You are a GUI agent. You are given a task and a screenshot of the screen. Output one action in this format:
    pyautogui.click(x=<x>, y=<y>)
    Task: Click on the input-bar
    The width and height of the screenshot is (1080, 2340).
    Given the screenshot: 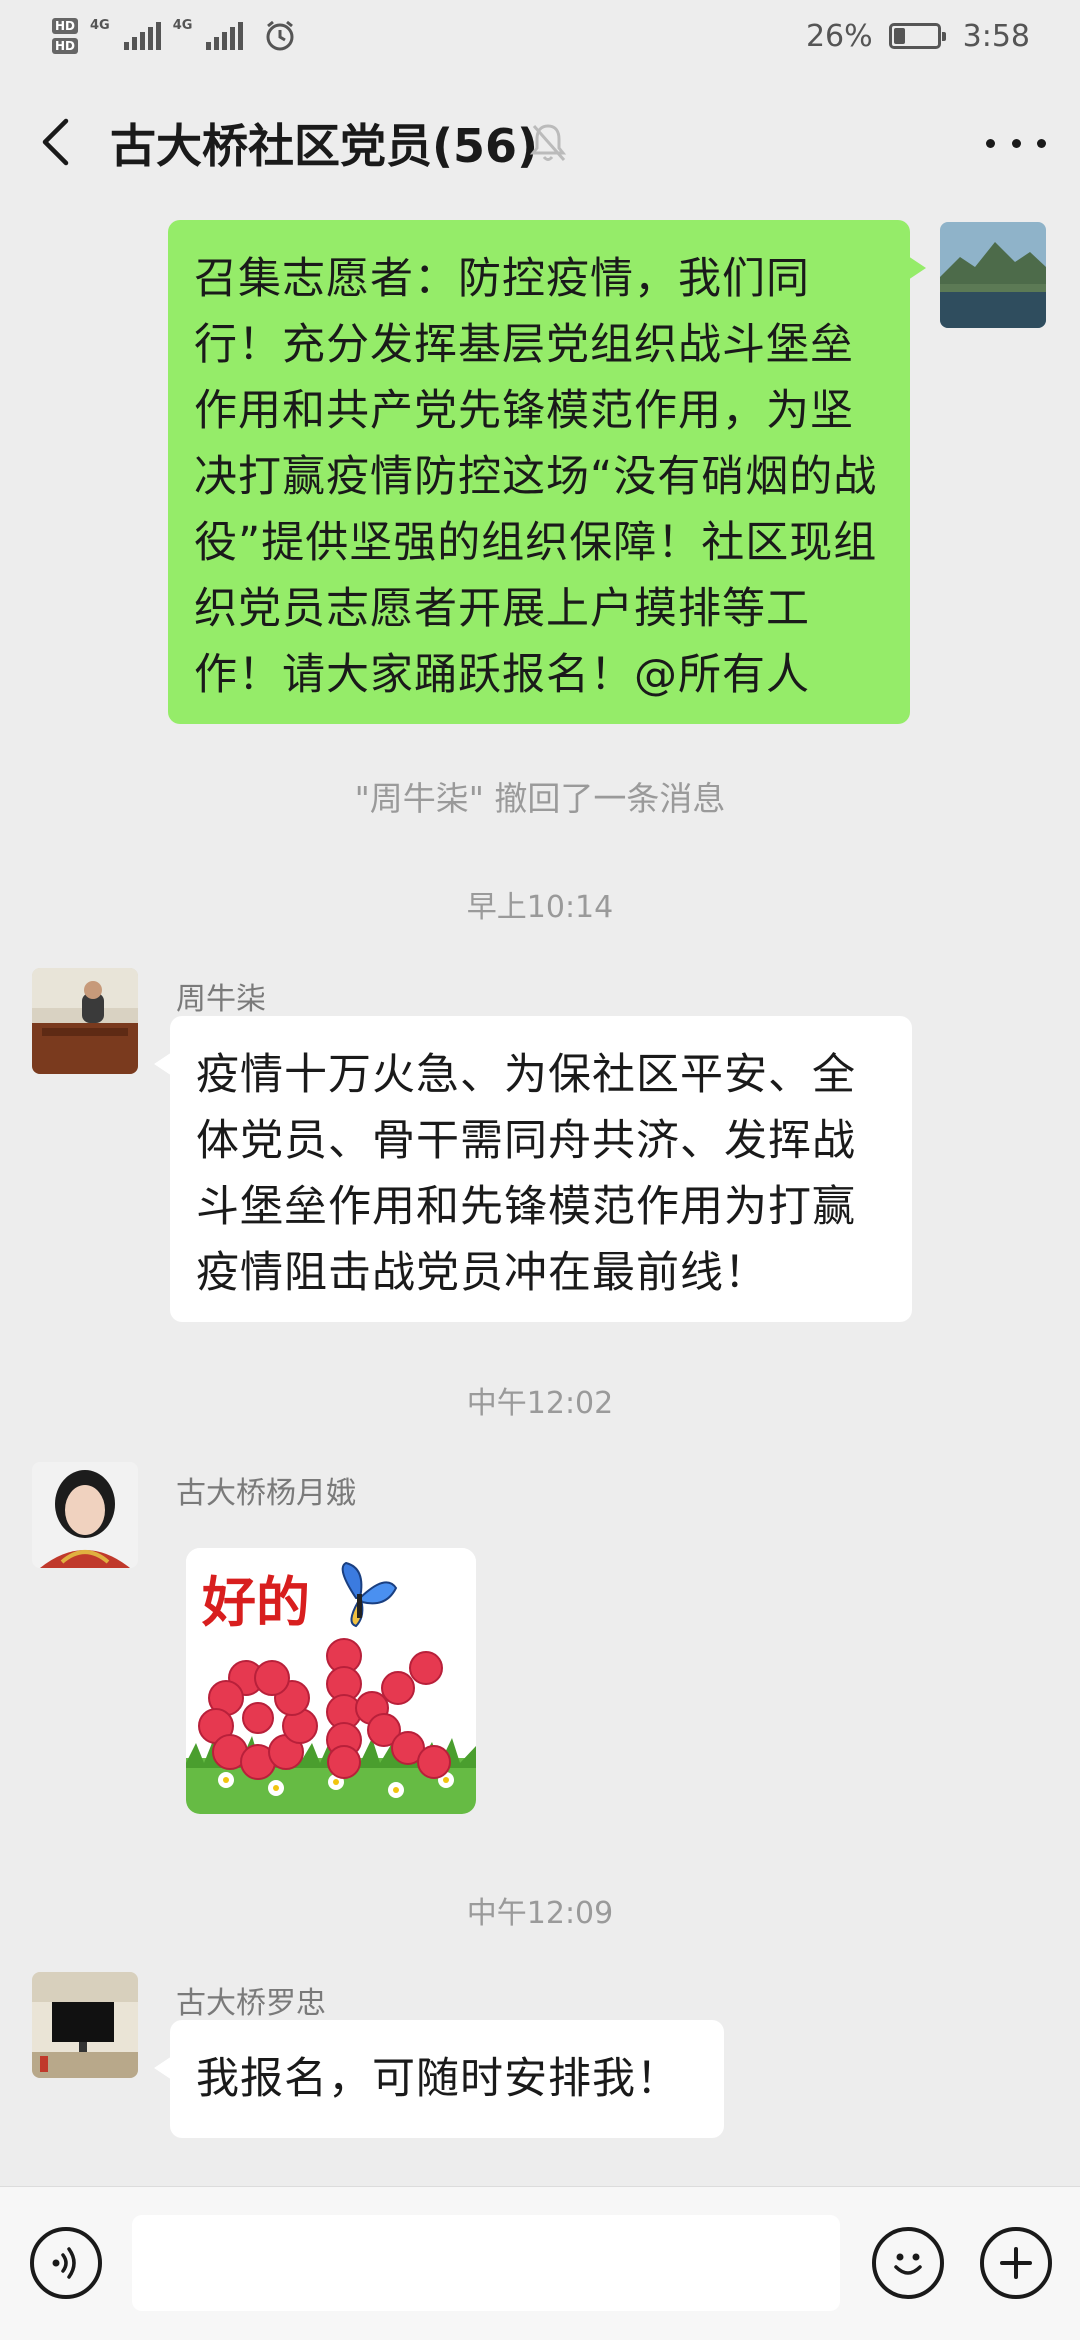 What is the action you would take?
    pyautogui.click(x=540, y=2263)
    